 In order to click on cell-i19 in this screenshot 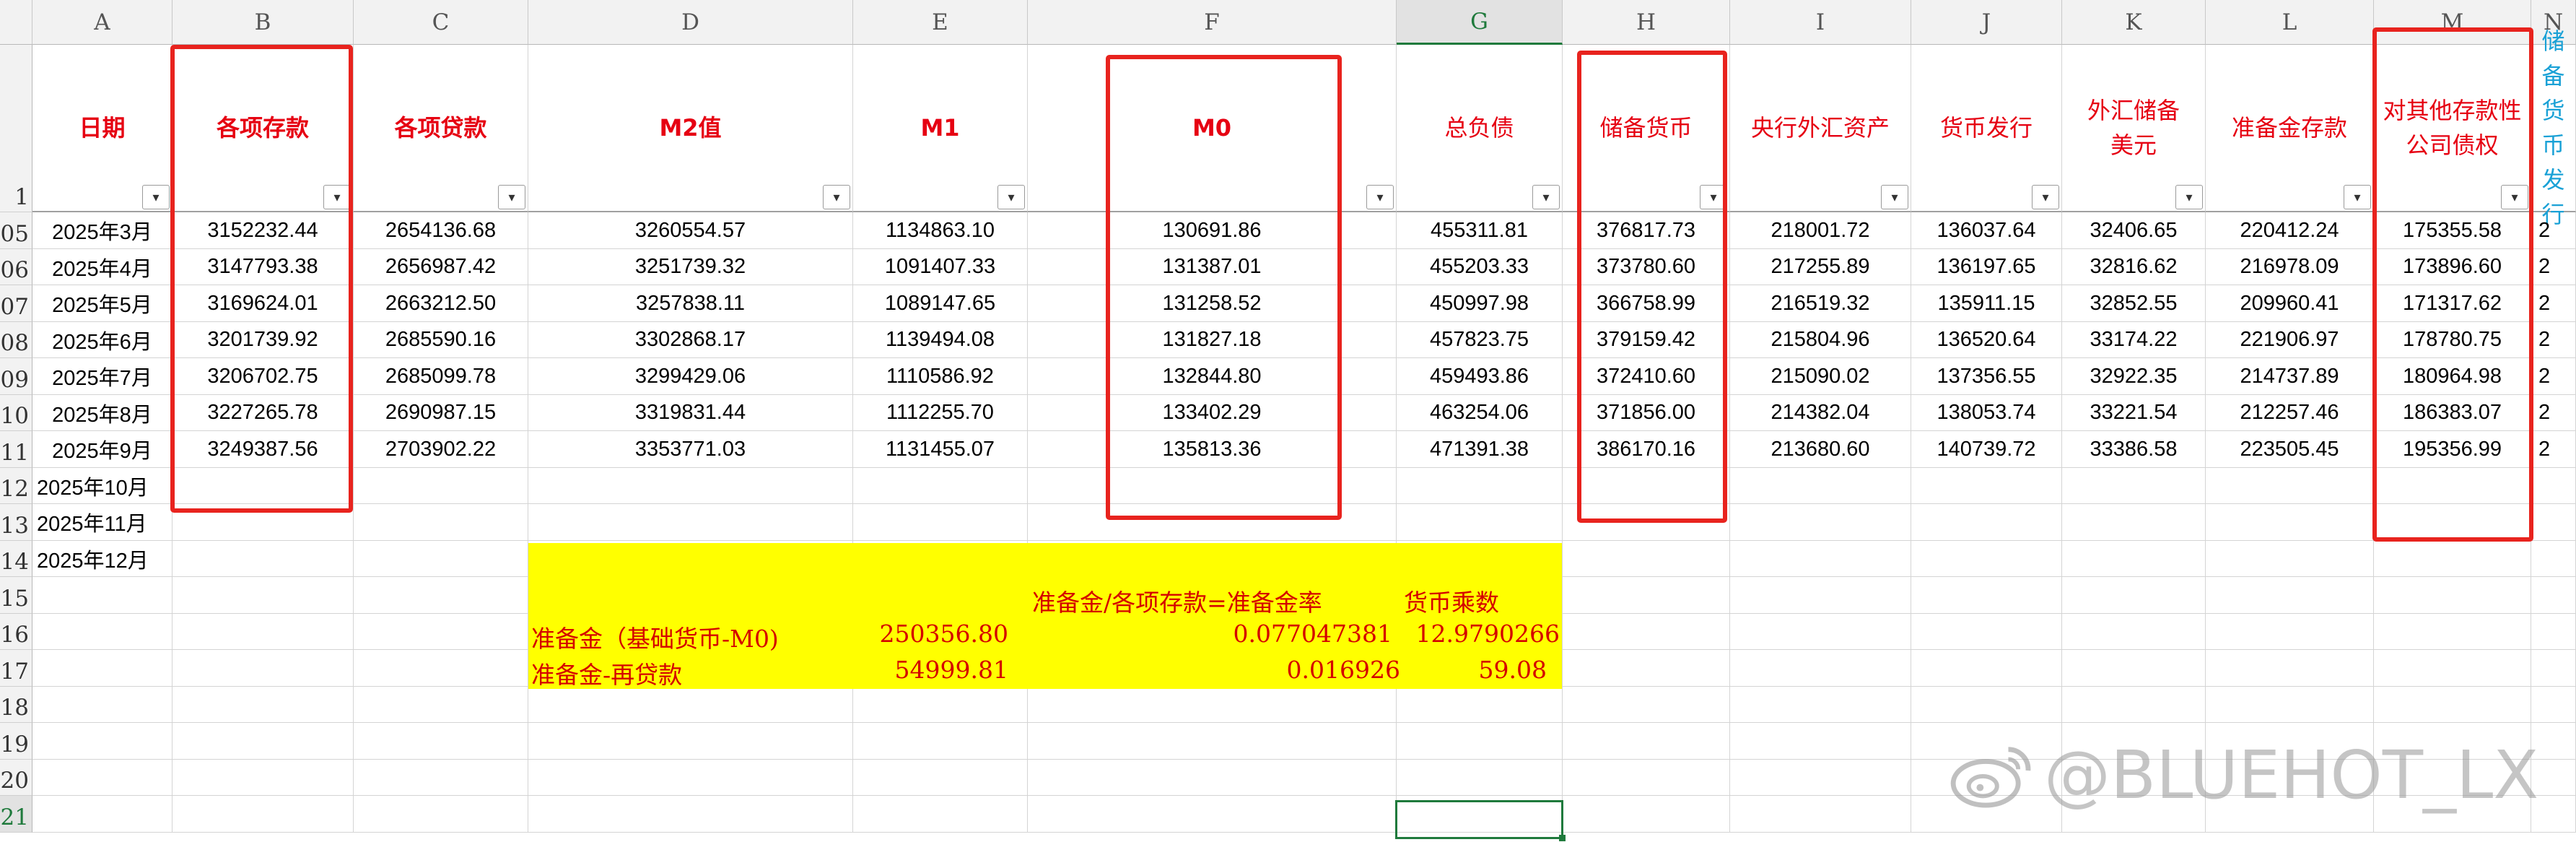, I will do `click(1820, 741)`.